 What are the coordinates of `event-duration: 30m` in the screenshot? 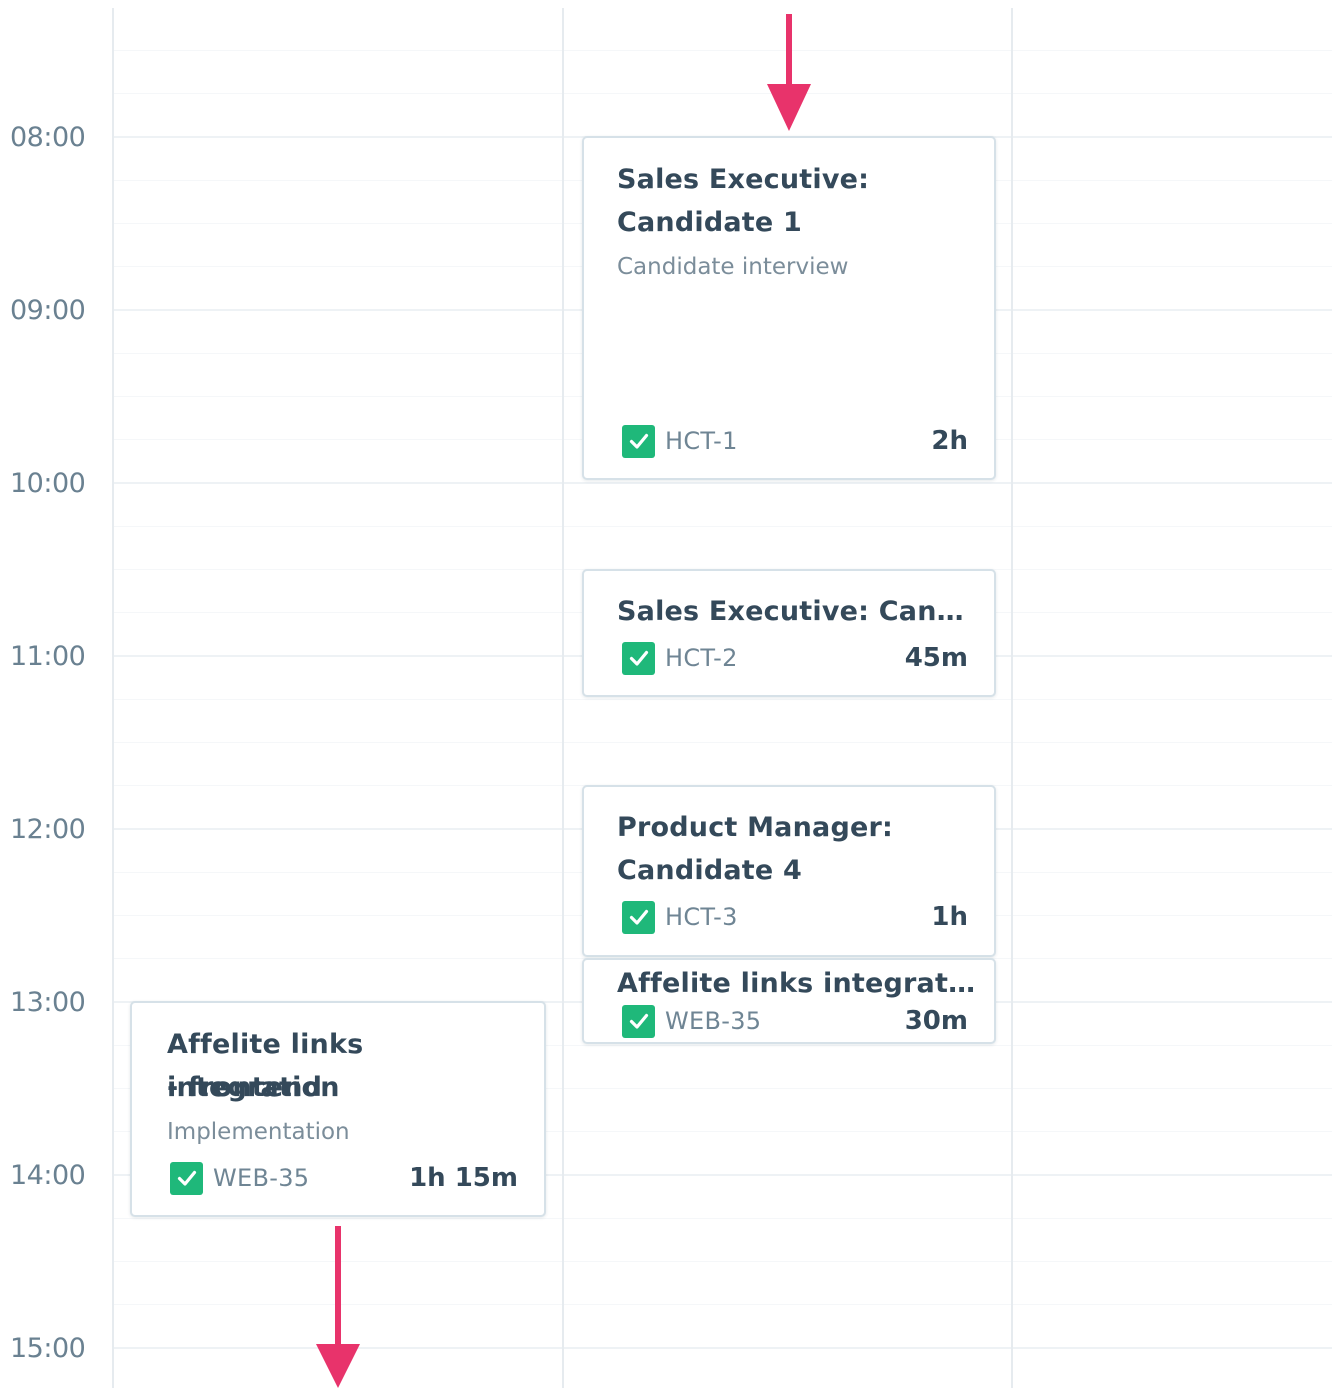 It's located at (936, 1021).